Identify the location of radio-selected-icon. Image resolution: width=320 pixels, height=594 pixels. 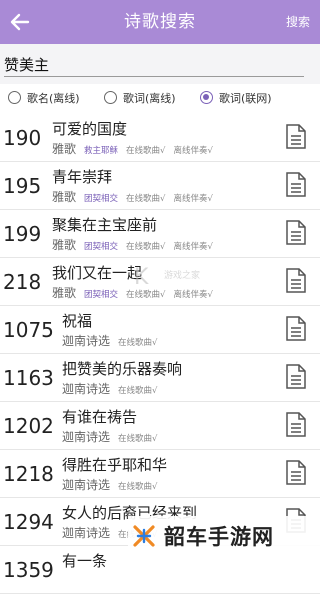
(206, 97).